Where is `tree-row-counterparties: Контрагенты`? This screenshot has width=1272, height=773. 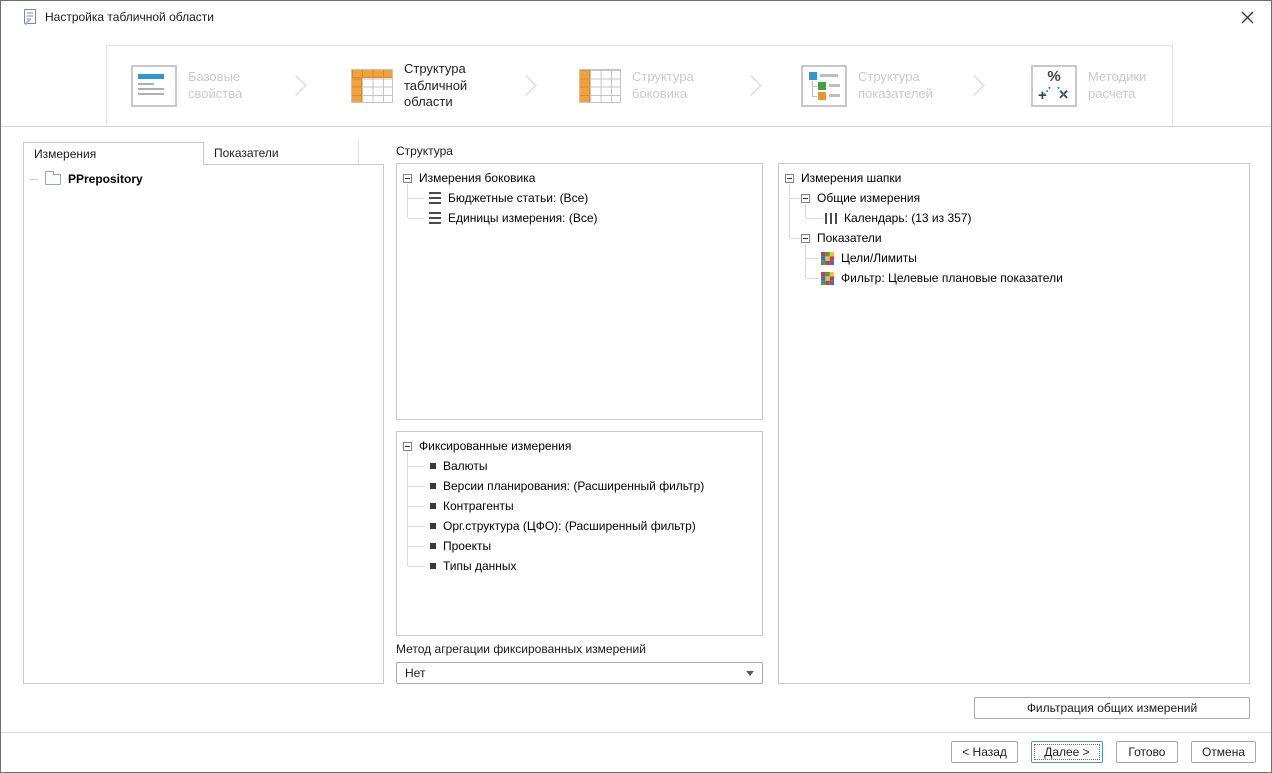
tree-row-counterparties: Контрагенты is located at coordinates (472, 506).